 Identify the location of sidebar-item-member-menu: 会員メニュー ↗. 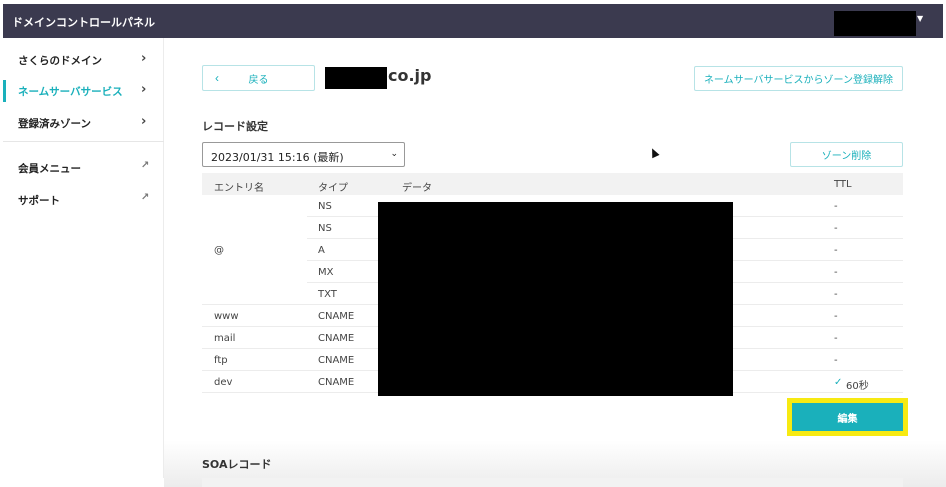
(83, 168).